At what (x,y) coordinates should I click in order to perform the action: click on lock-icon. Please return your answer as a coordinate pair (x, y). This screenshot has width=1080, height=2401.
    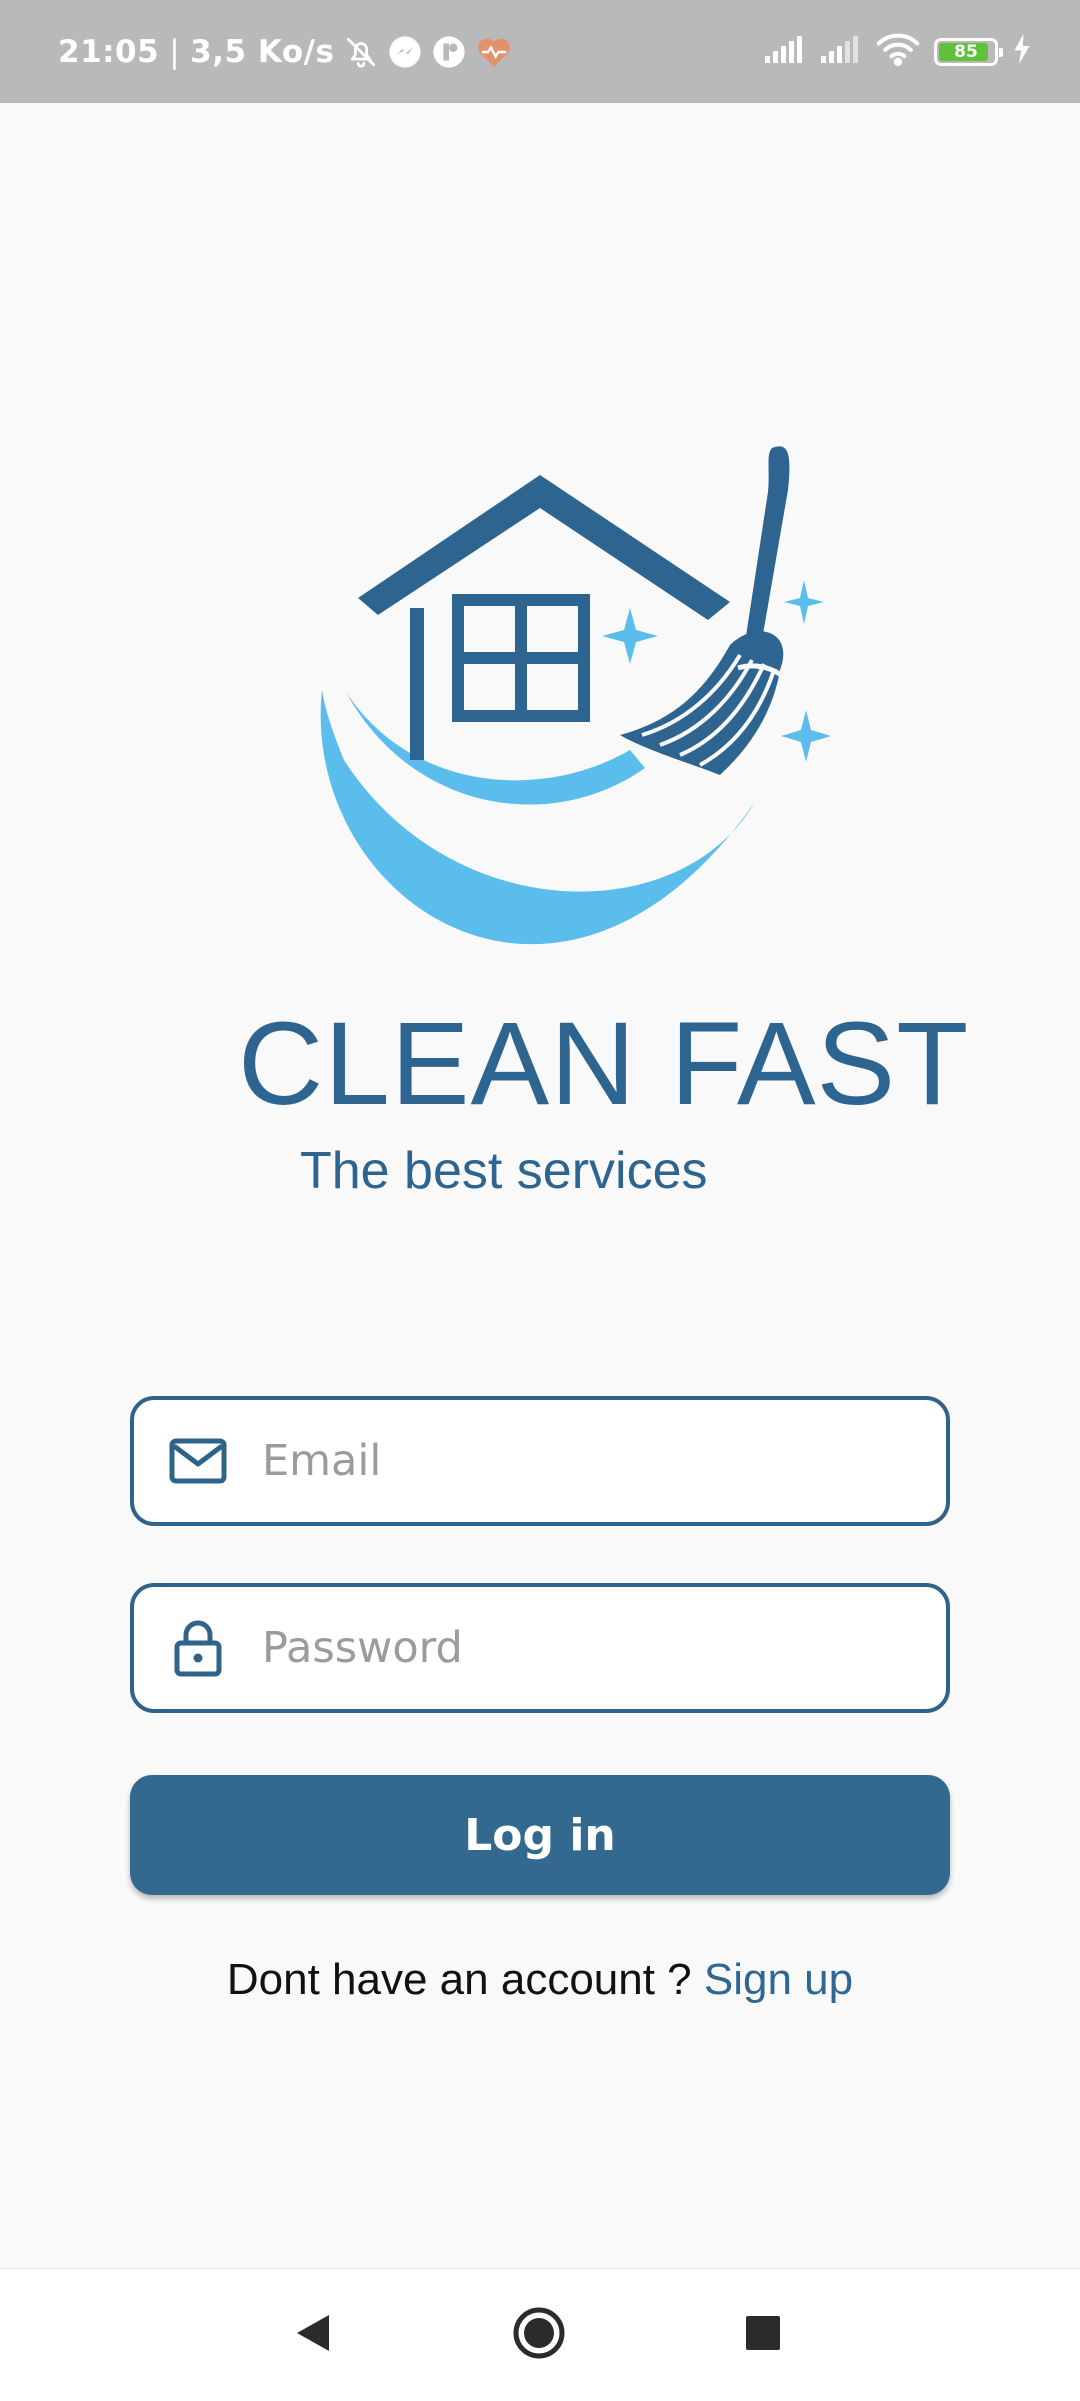
    Looking at the image, I should click on (198, 1648).